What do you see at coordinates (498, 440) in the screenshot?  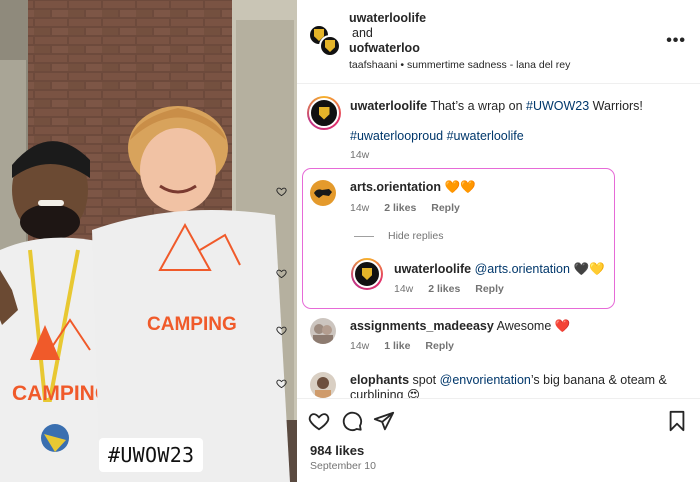 I see `post-actions: 984 likes September 10` at bounding box center [498, 440].